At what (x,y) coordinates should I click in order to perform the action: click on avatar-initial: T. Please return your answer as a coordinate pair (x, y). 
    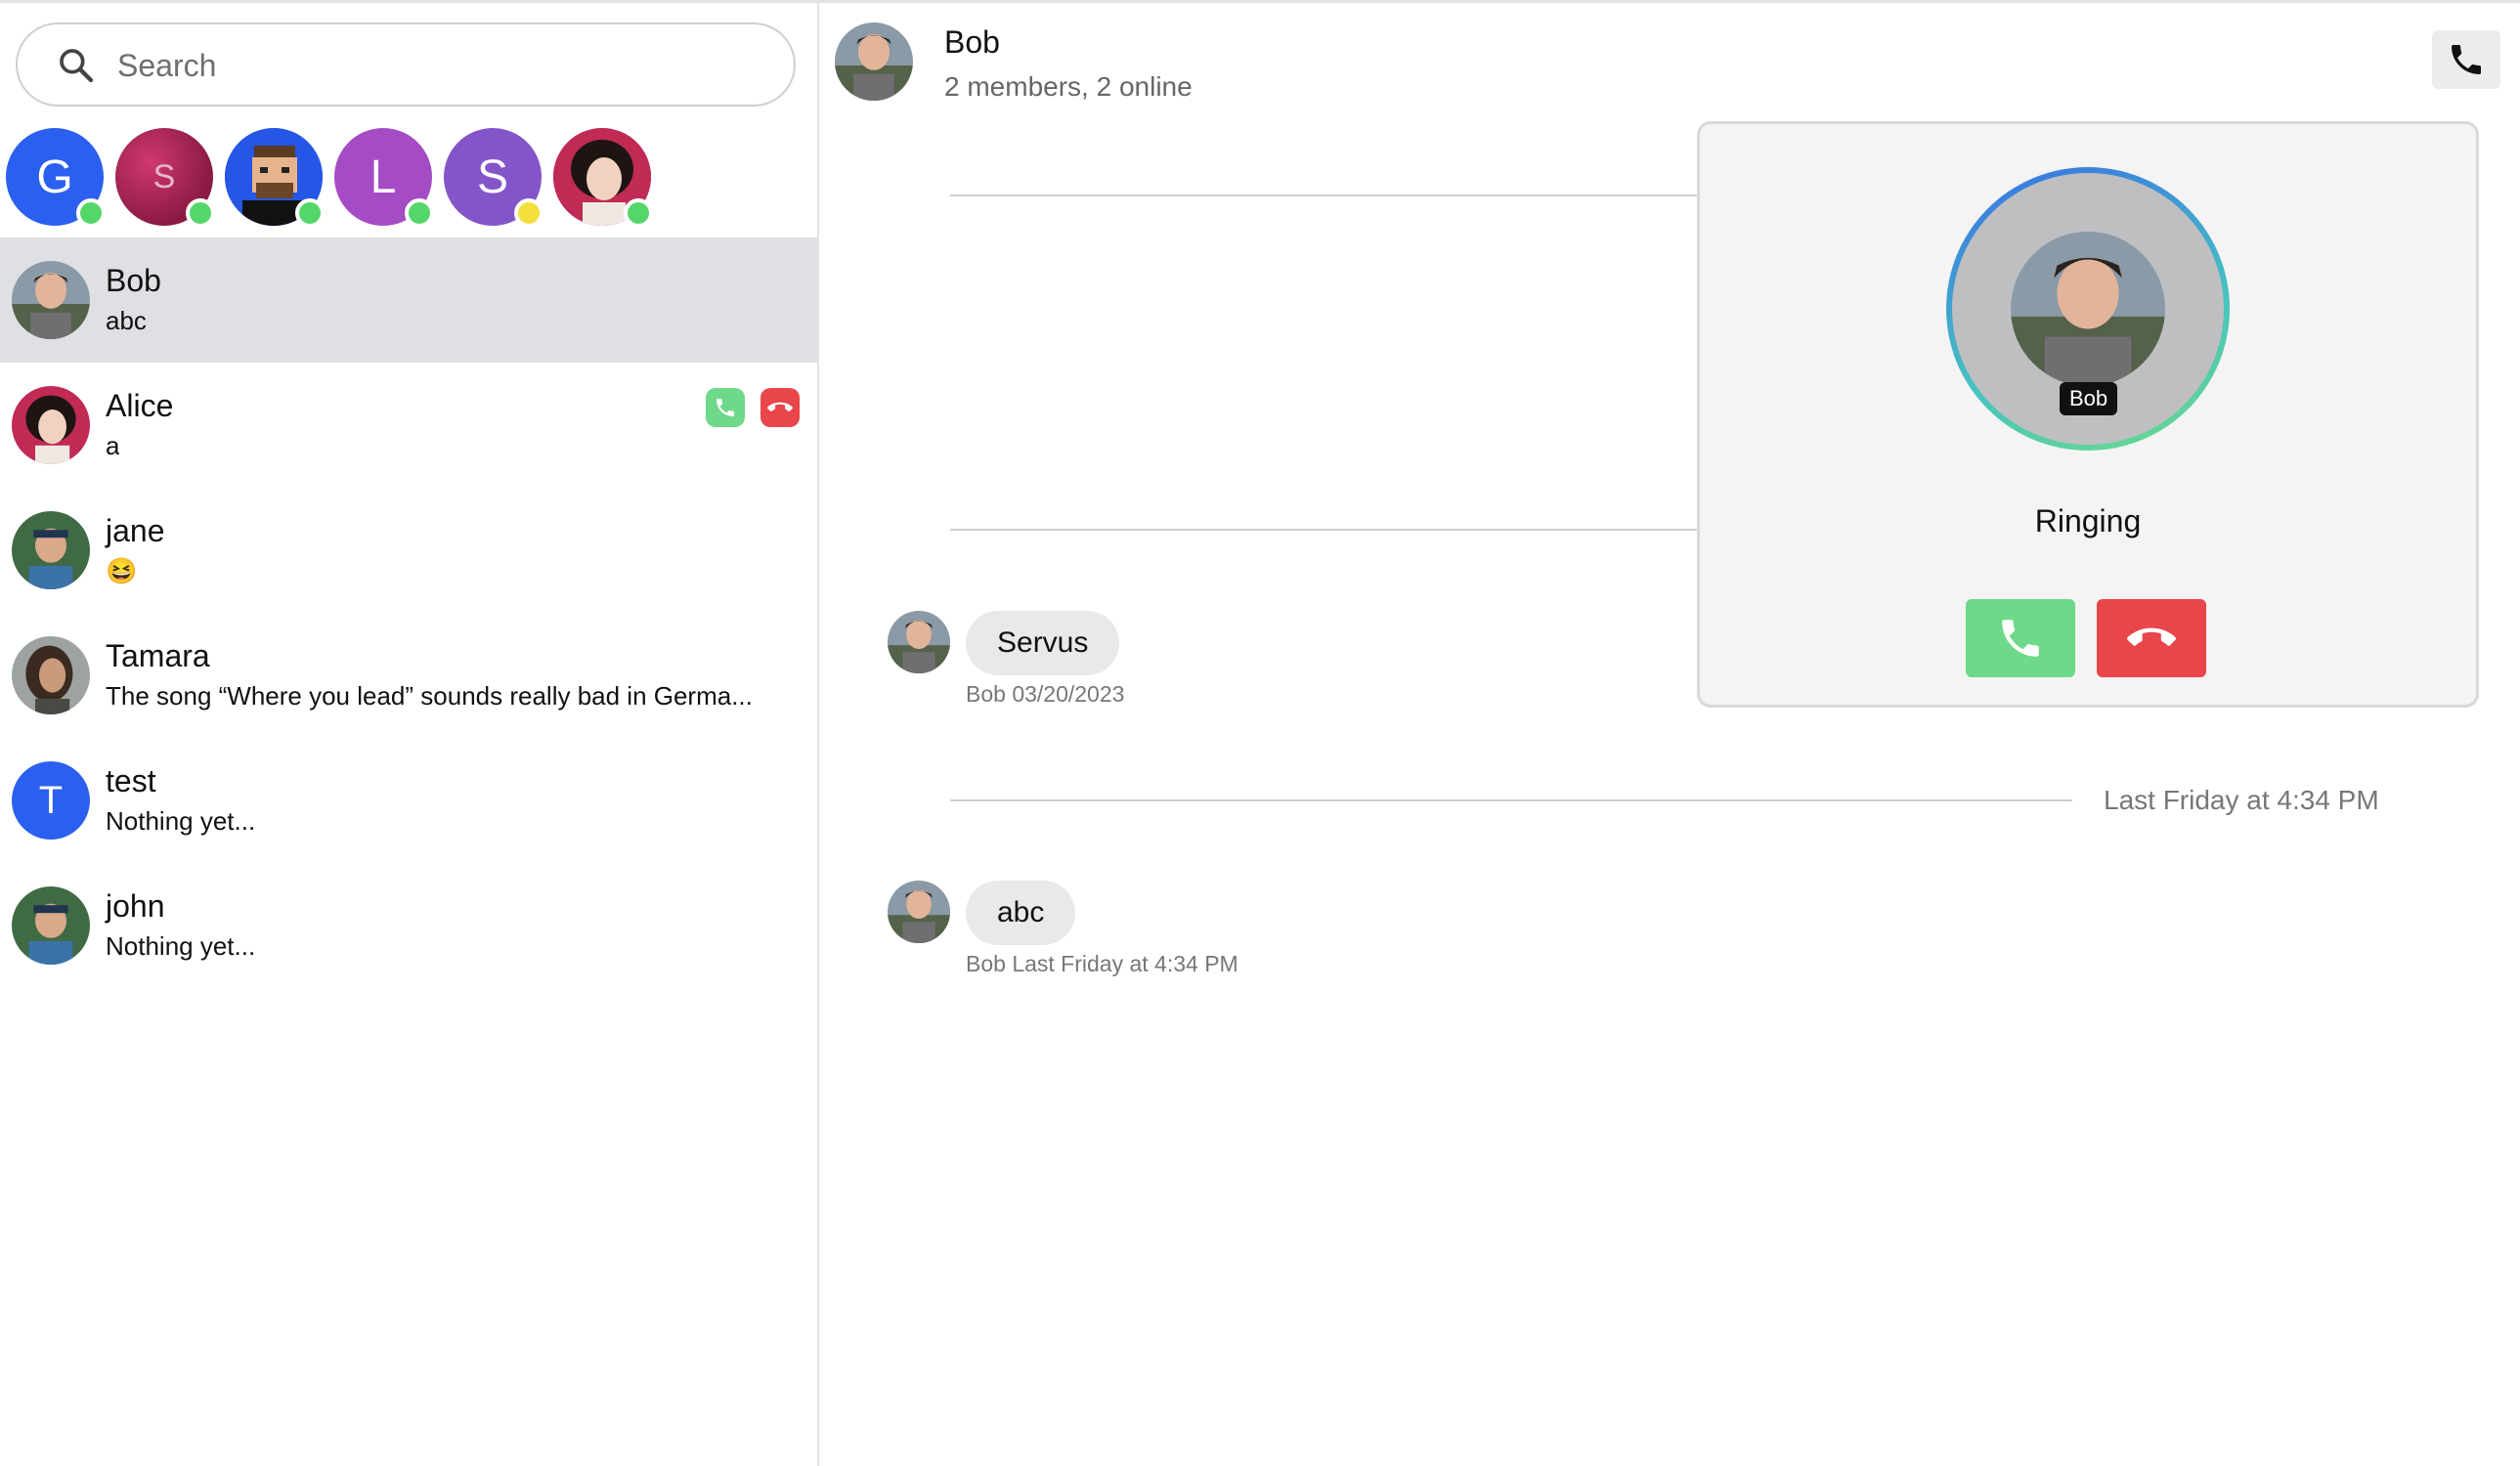
    Looking at the image, I should click on (51, 800).